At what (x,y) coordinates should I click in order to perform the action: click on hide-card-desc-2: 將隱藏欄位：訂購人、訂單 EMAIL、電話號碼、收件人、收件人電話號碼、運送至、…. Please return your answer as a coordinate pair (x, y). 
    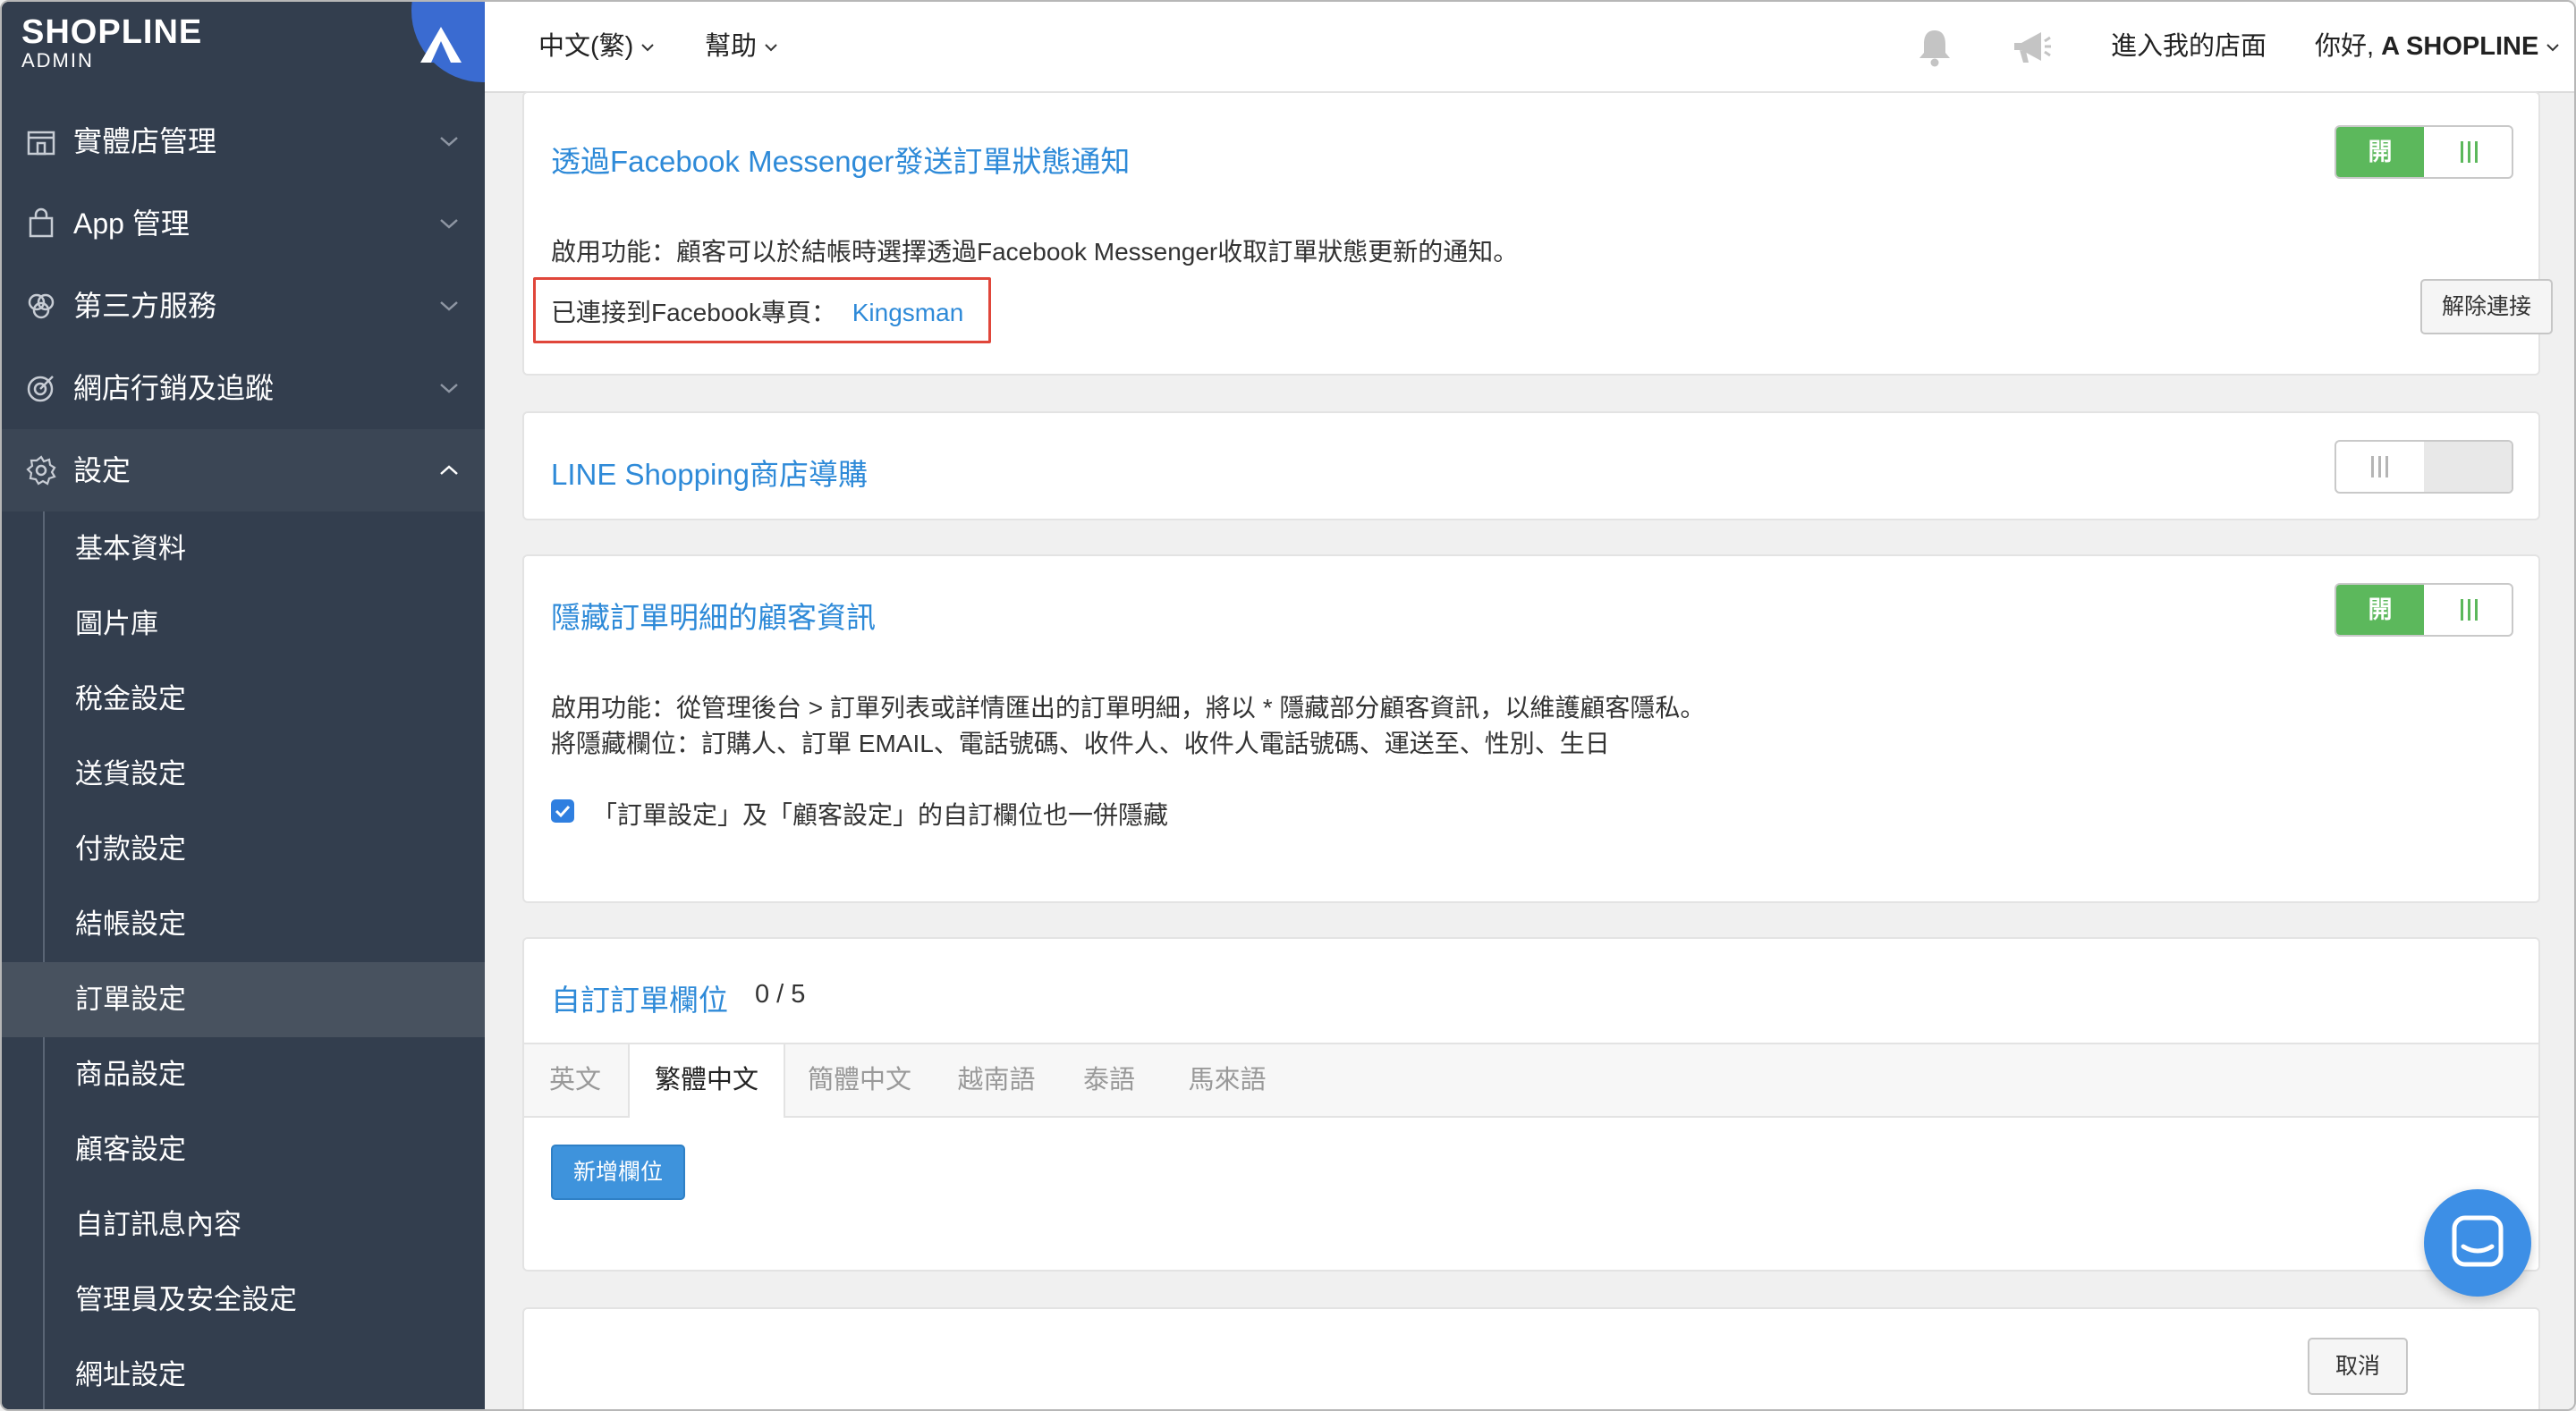
    Looking at the image, I should click on (1080, 744).